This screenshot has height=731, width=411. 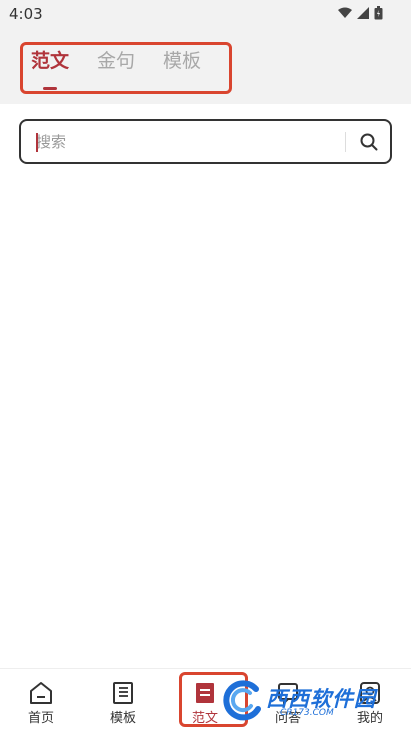 What do you see at coordinates (369, 142) in the screenshot?
I see `search-icon` at bounding box center [369, 142].